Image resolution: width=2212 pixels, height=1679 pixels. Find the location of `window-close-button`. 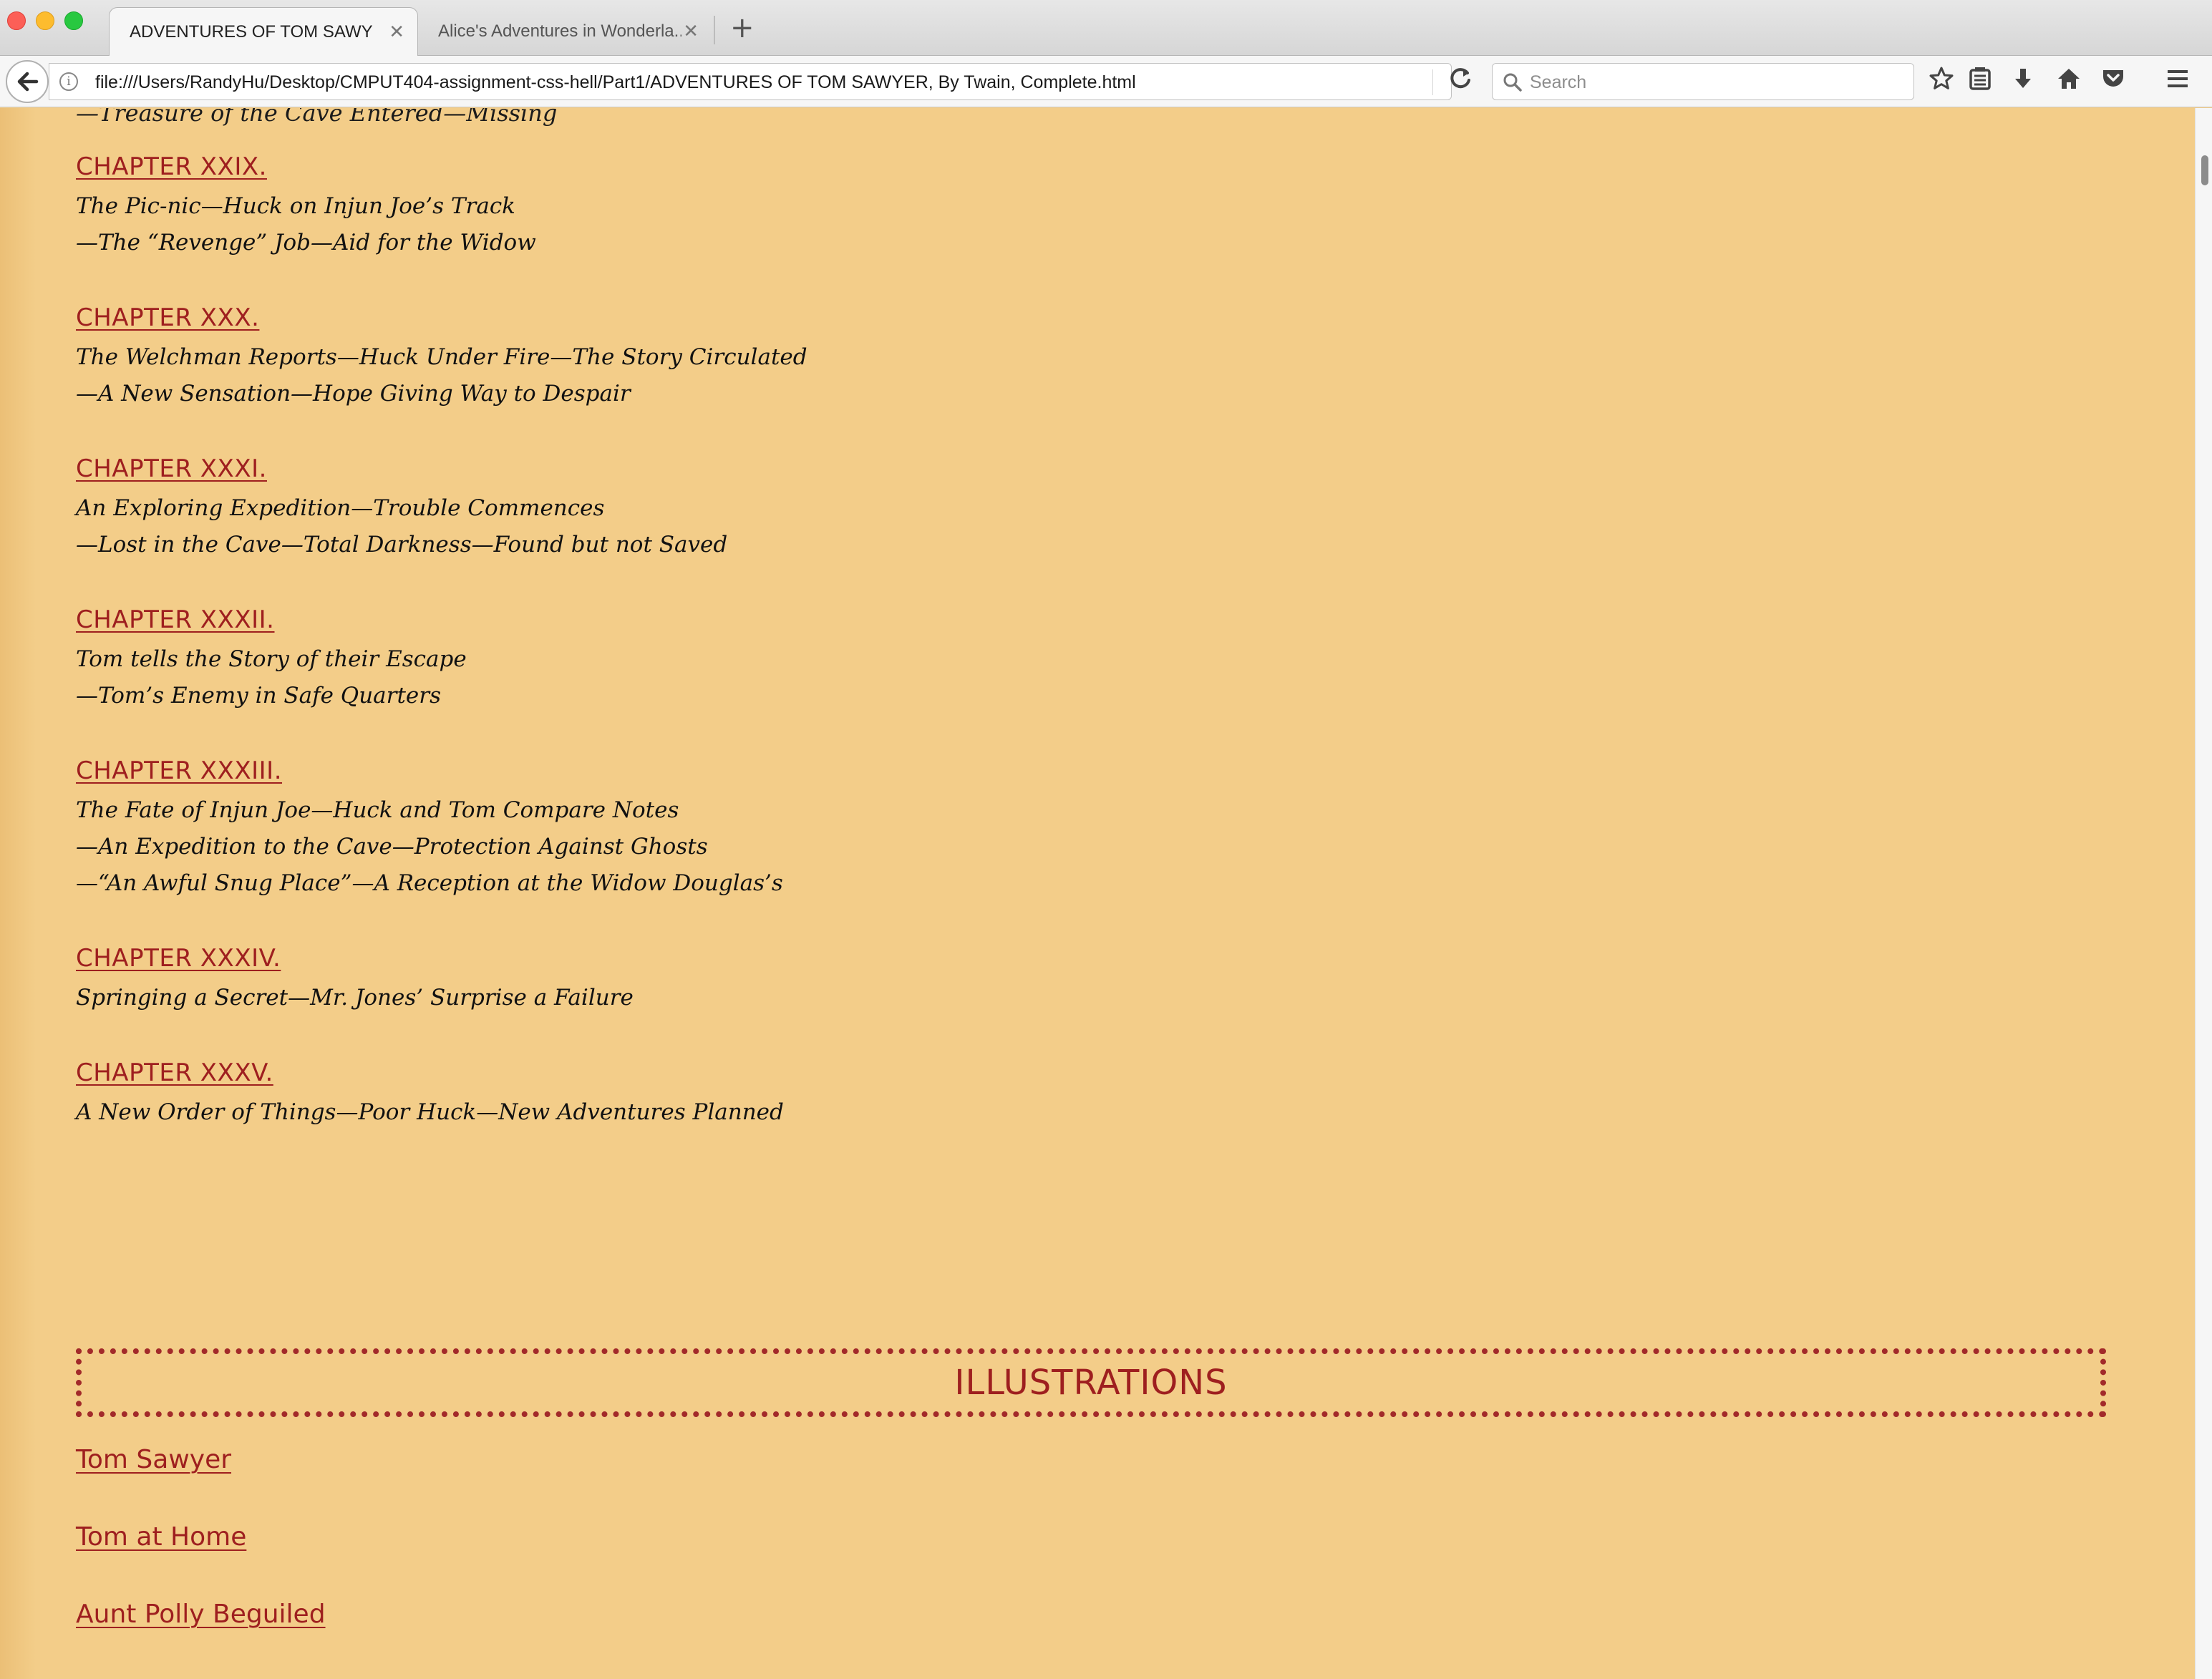

window-close-button is located at coordinates (17, 20).